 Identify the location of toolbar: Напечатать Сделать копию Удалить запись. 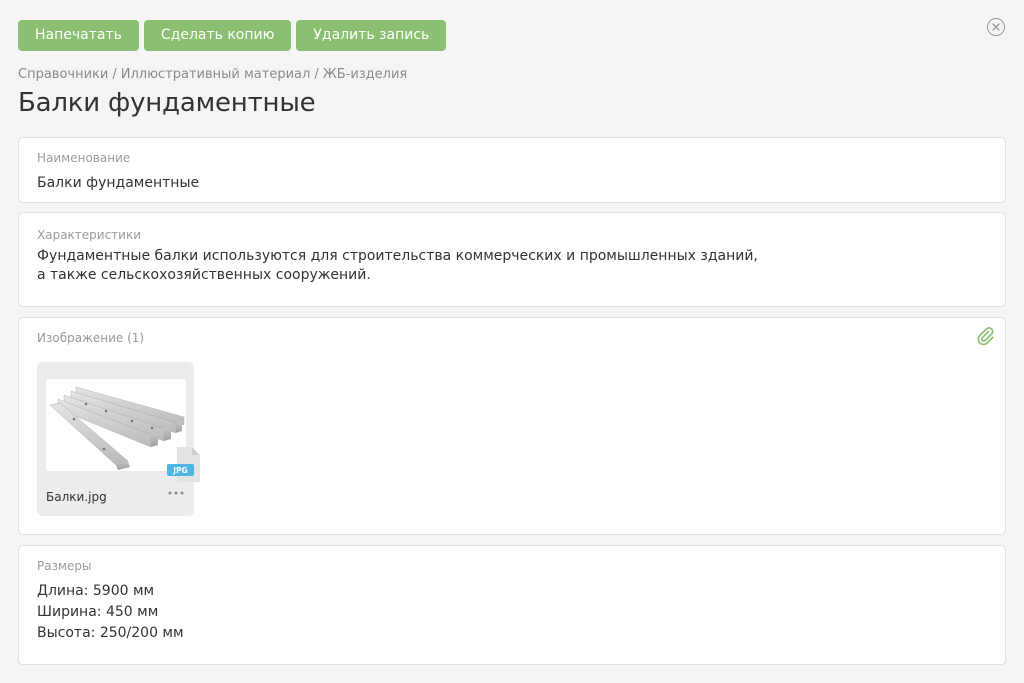
(232, 35).